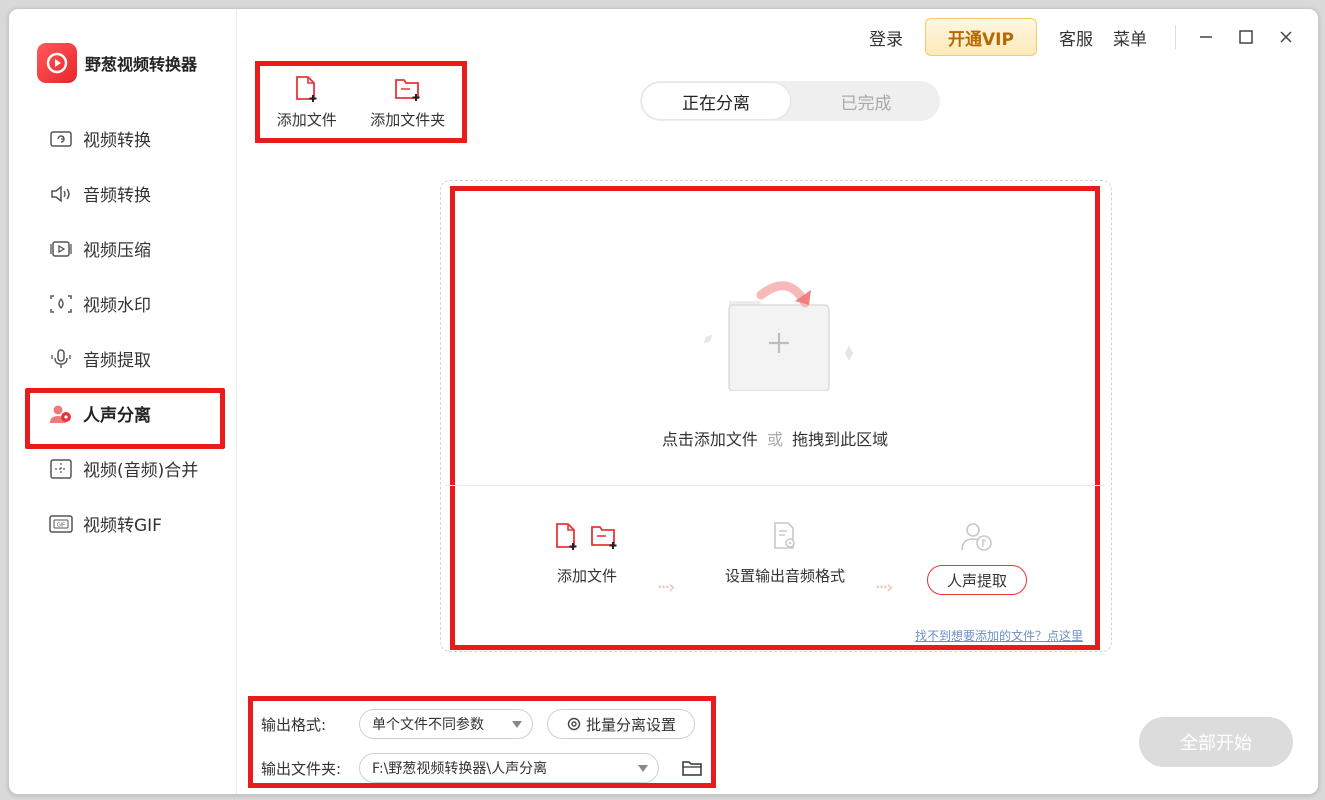 This screenshot has height=800, width=1325. What do you see at coordinates (587, 553) in the screenshot?
I see `step-add-file: 添加文件` at bounding box center [587, 553].